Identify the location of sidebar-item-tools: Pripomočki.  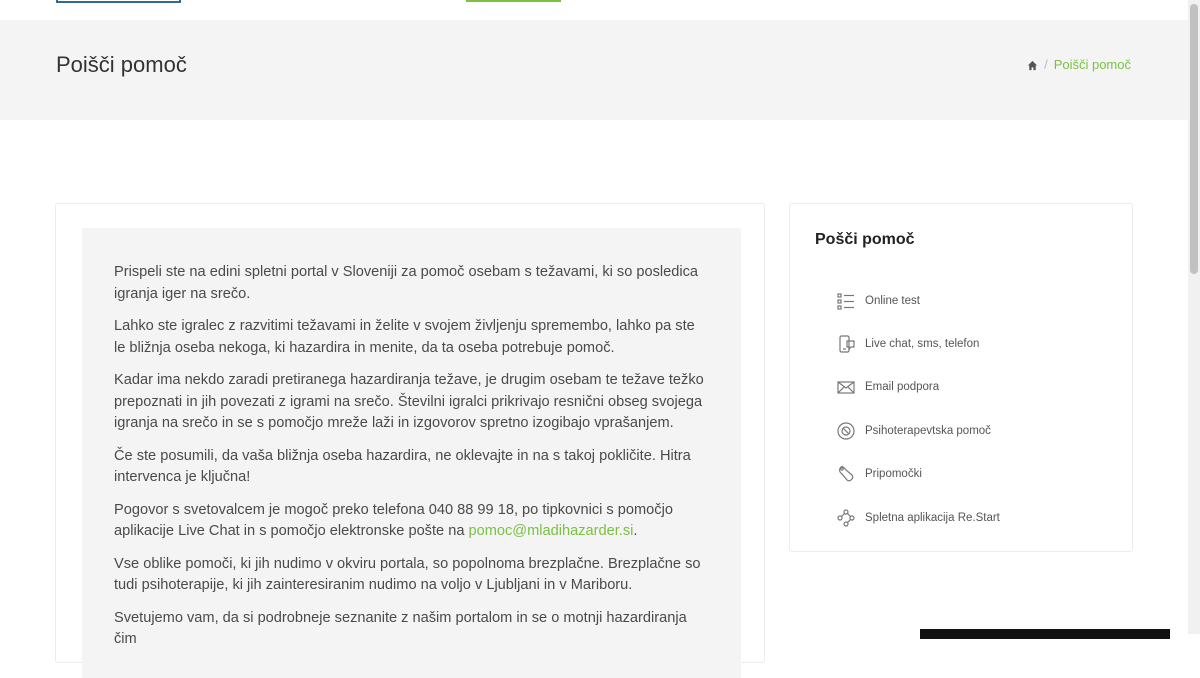
(918, 474).